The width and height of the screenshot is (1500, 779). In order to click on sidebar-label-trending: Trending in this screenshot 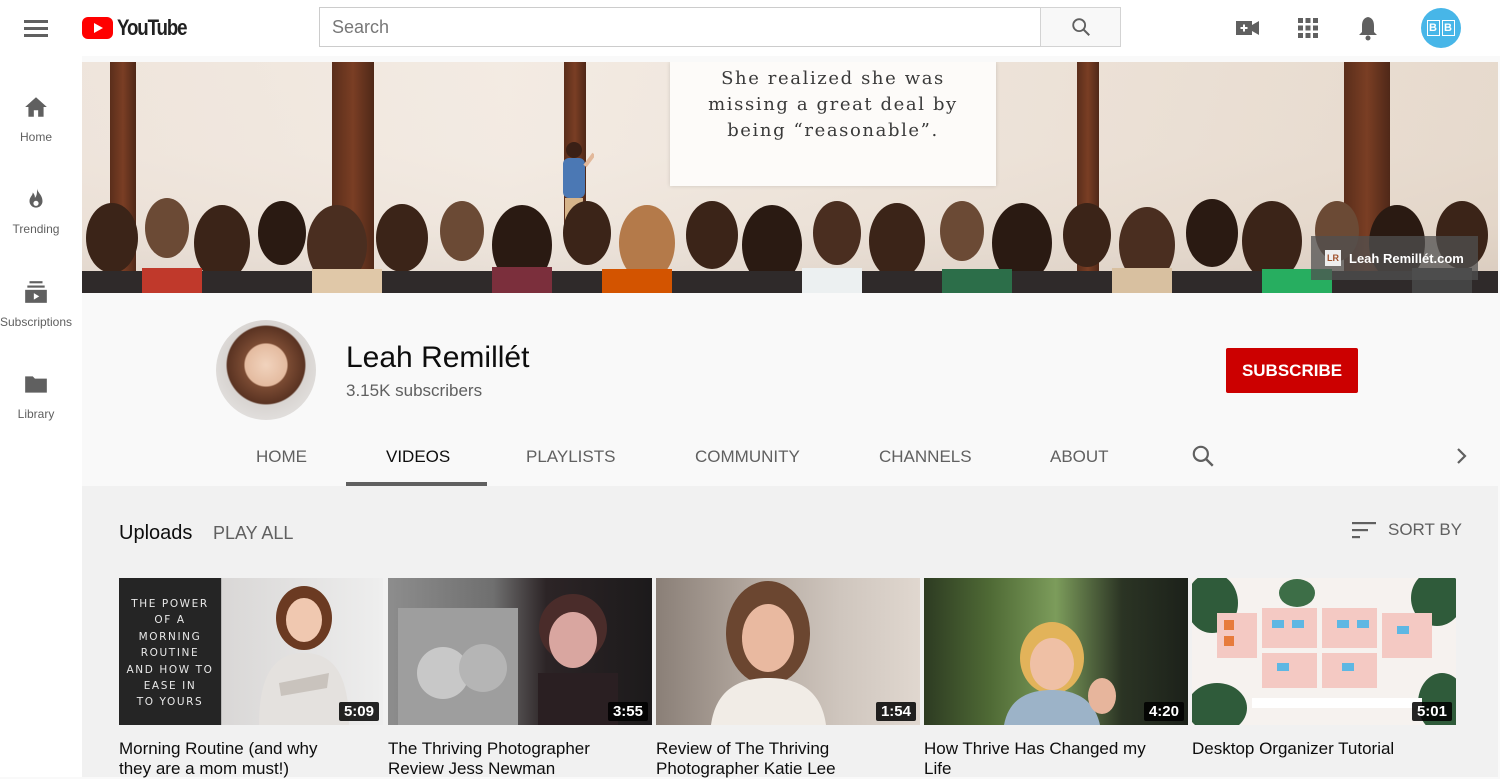, I will do `click(36, 229)`.